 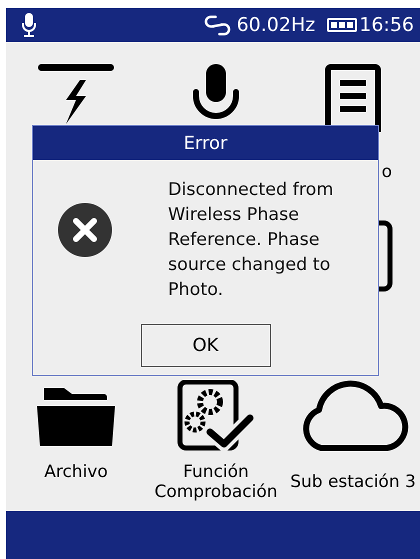 I want to click on menu-label: Función Comprobación, so click(x=216, y=482).